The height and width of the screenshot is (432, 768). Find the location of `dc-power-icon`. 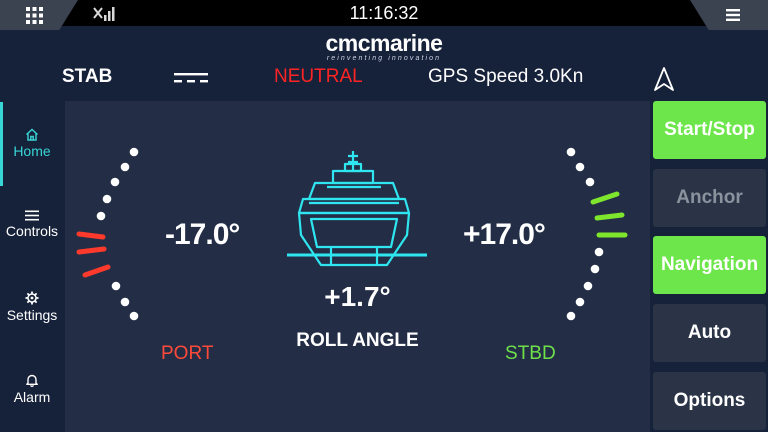

dc-power-icon is located at coordinates (191, 78).